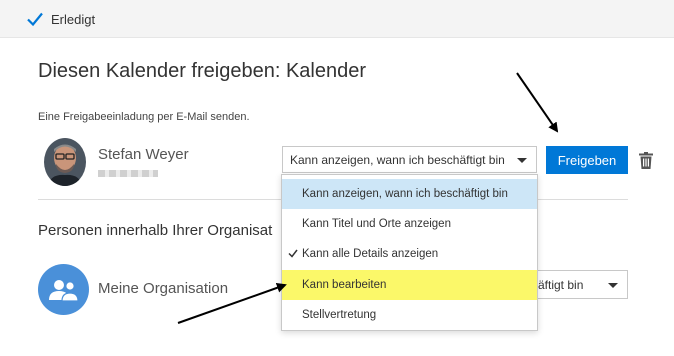 This screenshot has width=674, height=356. Describe the element at coordinates (587, 160) in the screenshot. I see `share-button: Freigeben` at that location.